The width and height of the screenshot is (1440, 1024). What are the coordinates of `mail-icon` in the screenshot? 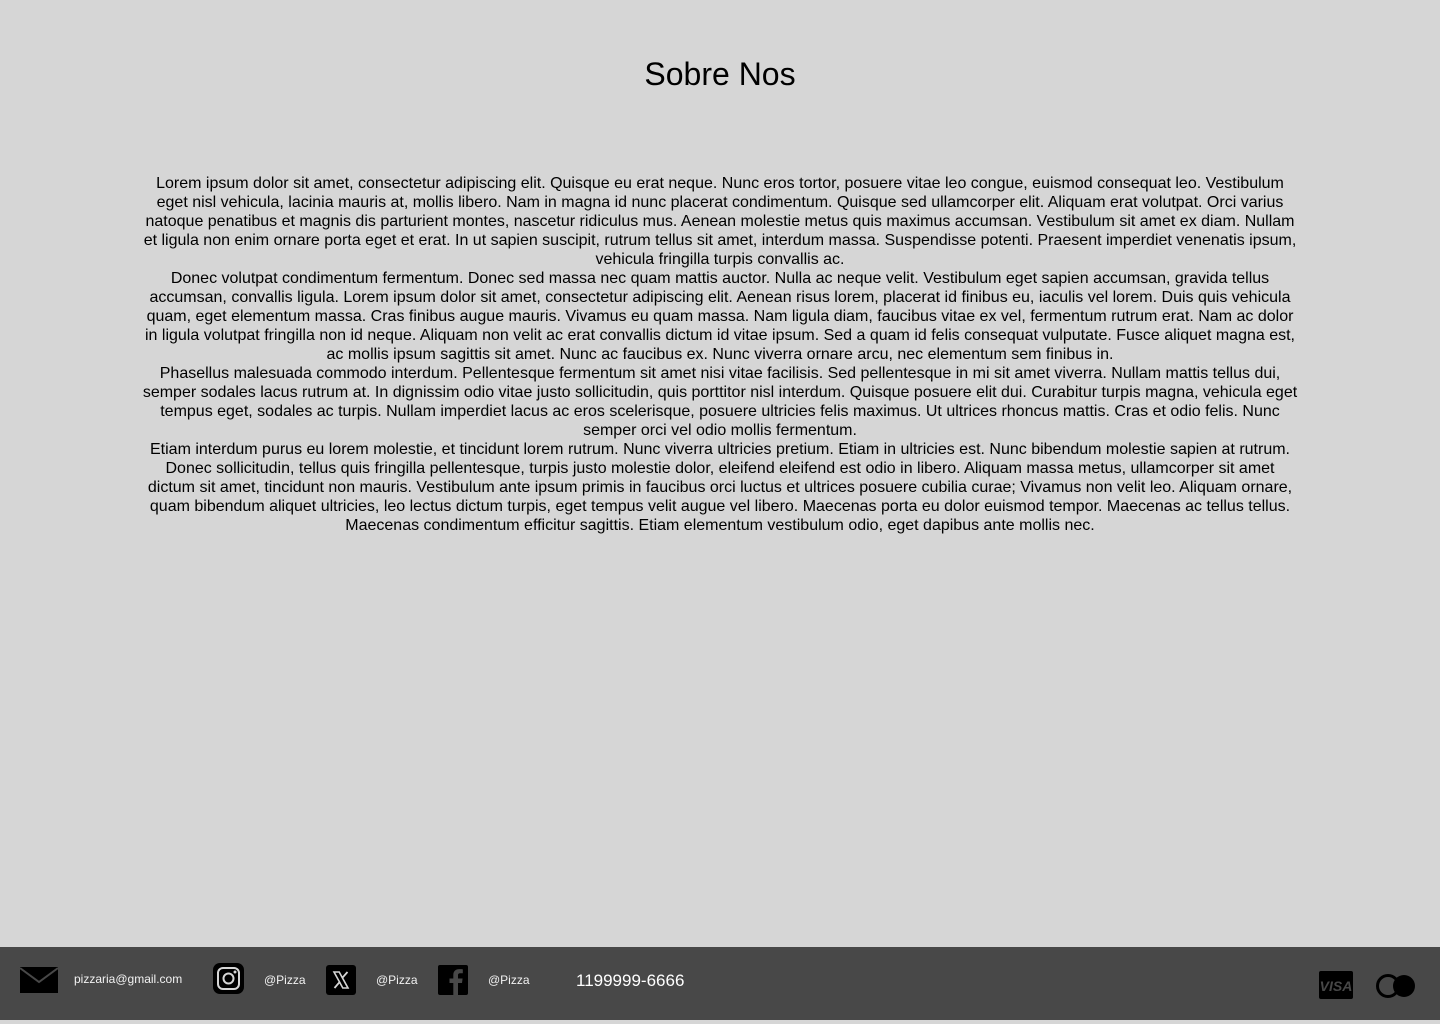 It's located at (39, 980).